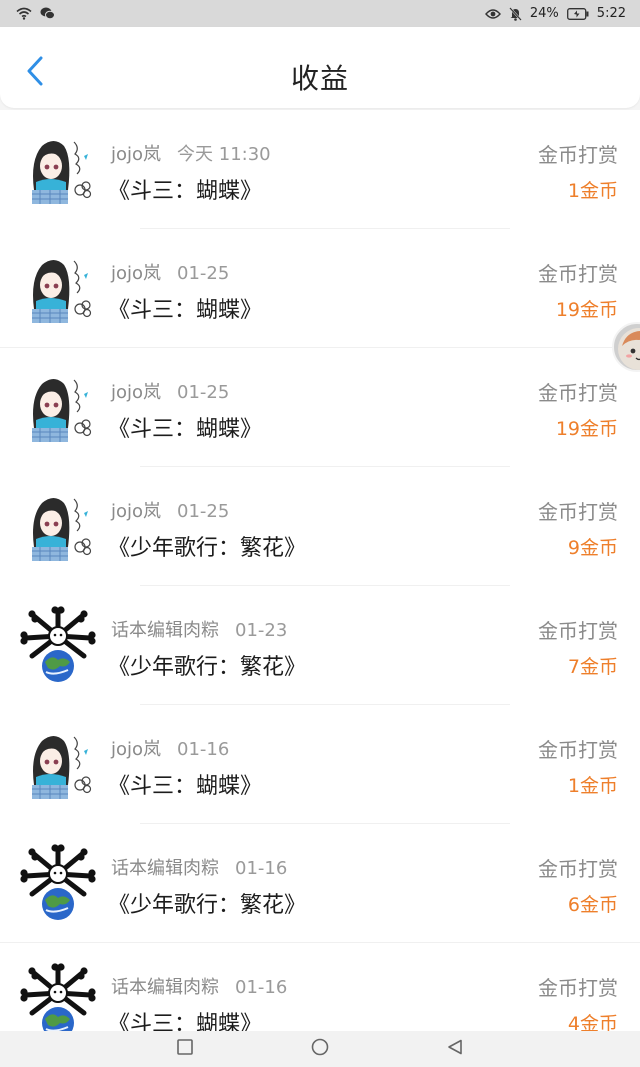 This screenshot has height=1067, width=640. What do you see at coordinates (455, 1049) in the screenshot?
I see `back-triangle-icon` at bounding box center [455, 1049].